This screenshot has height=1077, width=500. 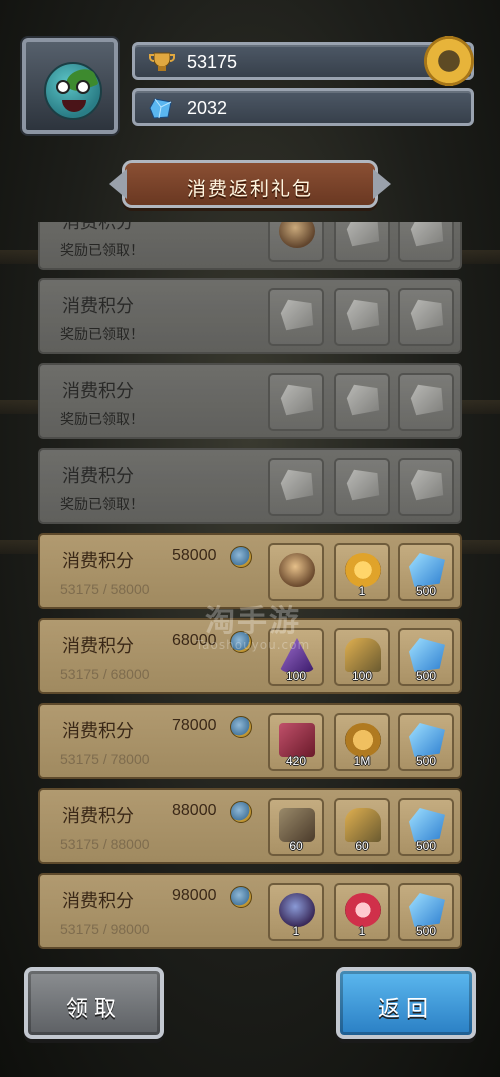 What do you see at coordinates (94, 1003) in the screenshot?
I see `claim-button: 领取` at bounding box center [94, 1003].